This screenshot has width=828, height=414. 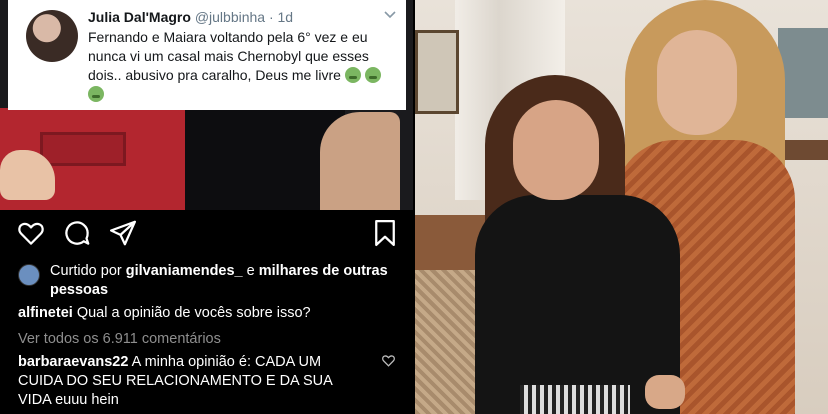 I want to click on heart-icon, so click(x=31, y=235).